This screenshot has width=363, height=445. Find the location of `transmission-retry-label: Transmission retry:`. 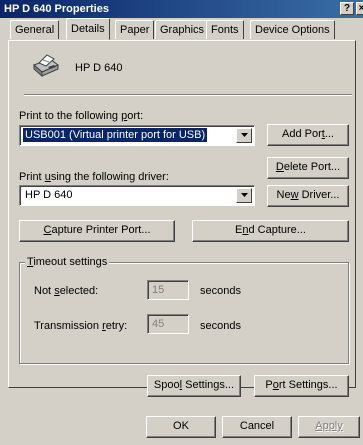

transmission-retry-label: Transmission retry: is located at coordinates (81, 326).